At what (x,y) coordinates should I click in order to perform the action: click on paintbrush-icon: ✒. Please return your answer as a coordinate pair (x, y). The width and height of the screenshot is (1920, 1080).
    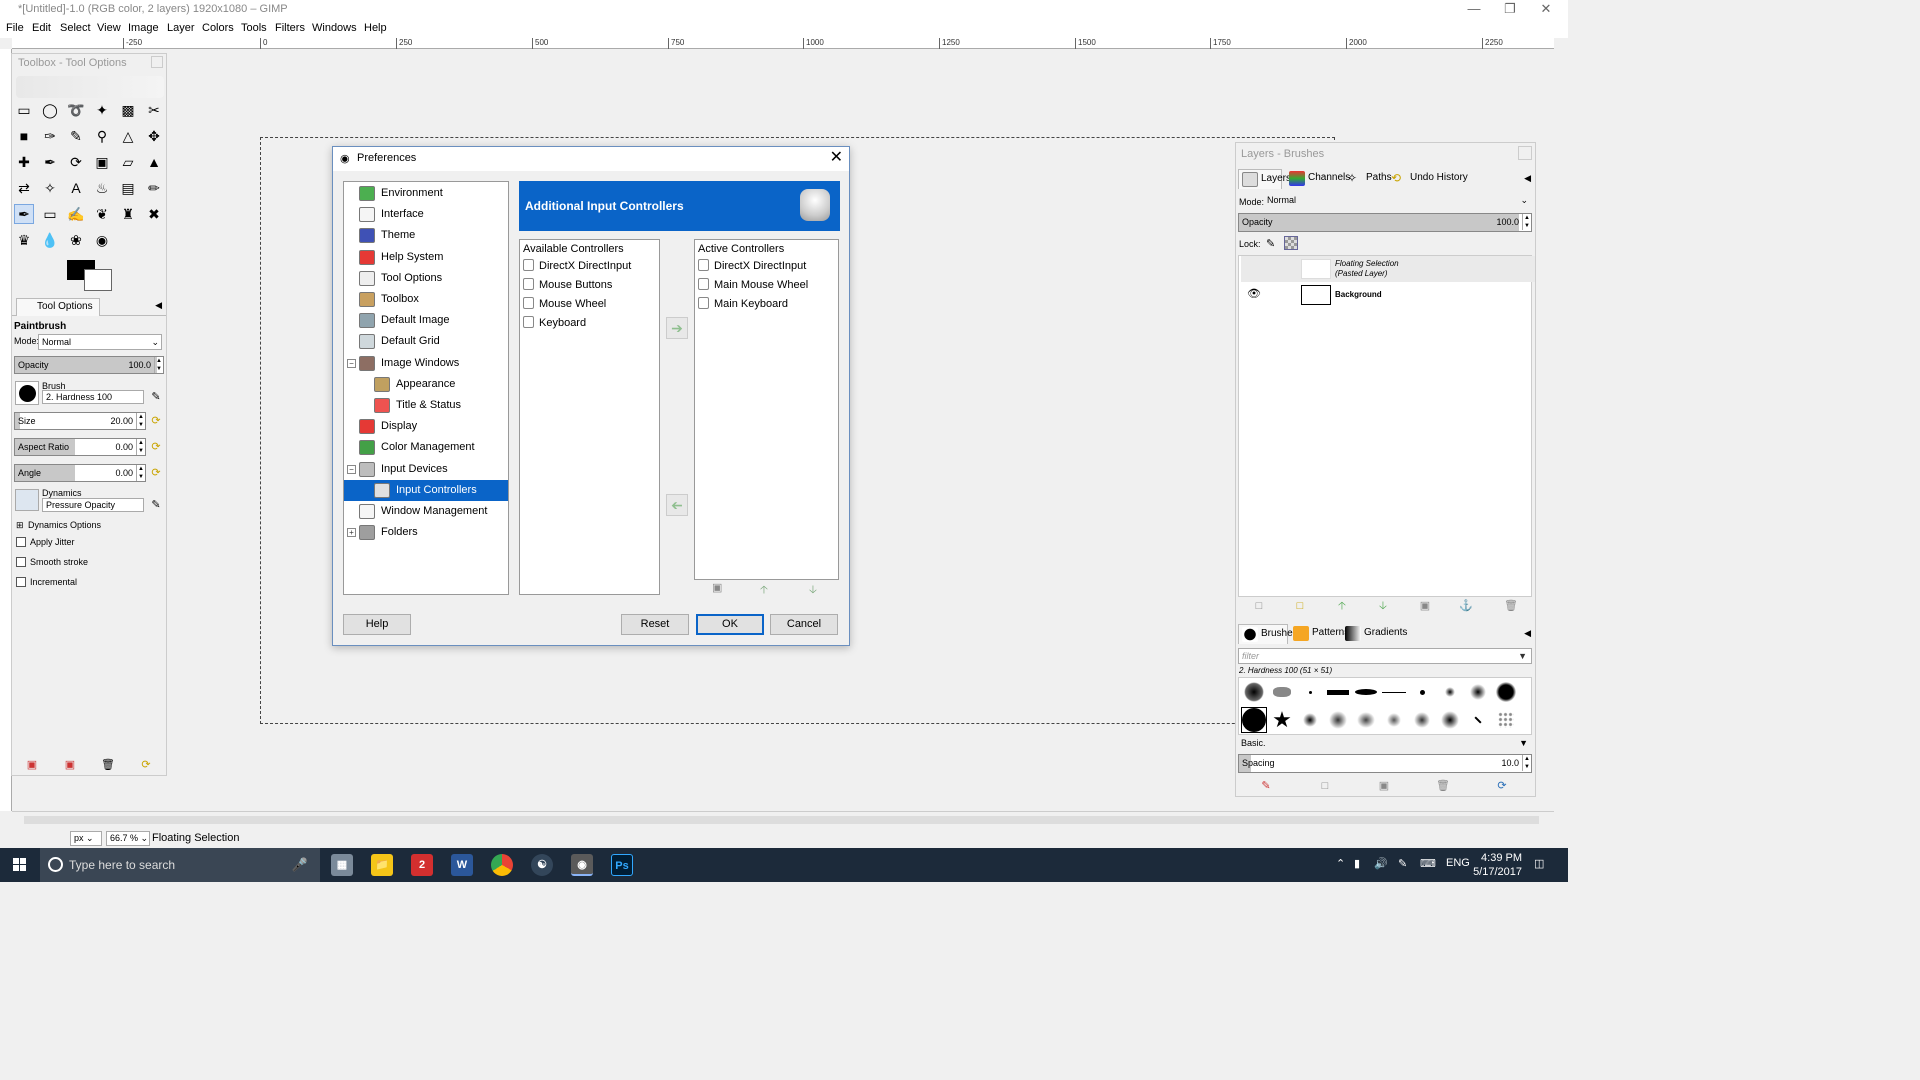
    Looking at the image, I should click on (24, 214).